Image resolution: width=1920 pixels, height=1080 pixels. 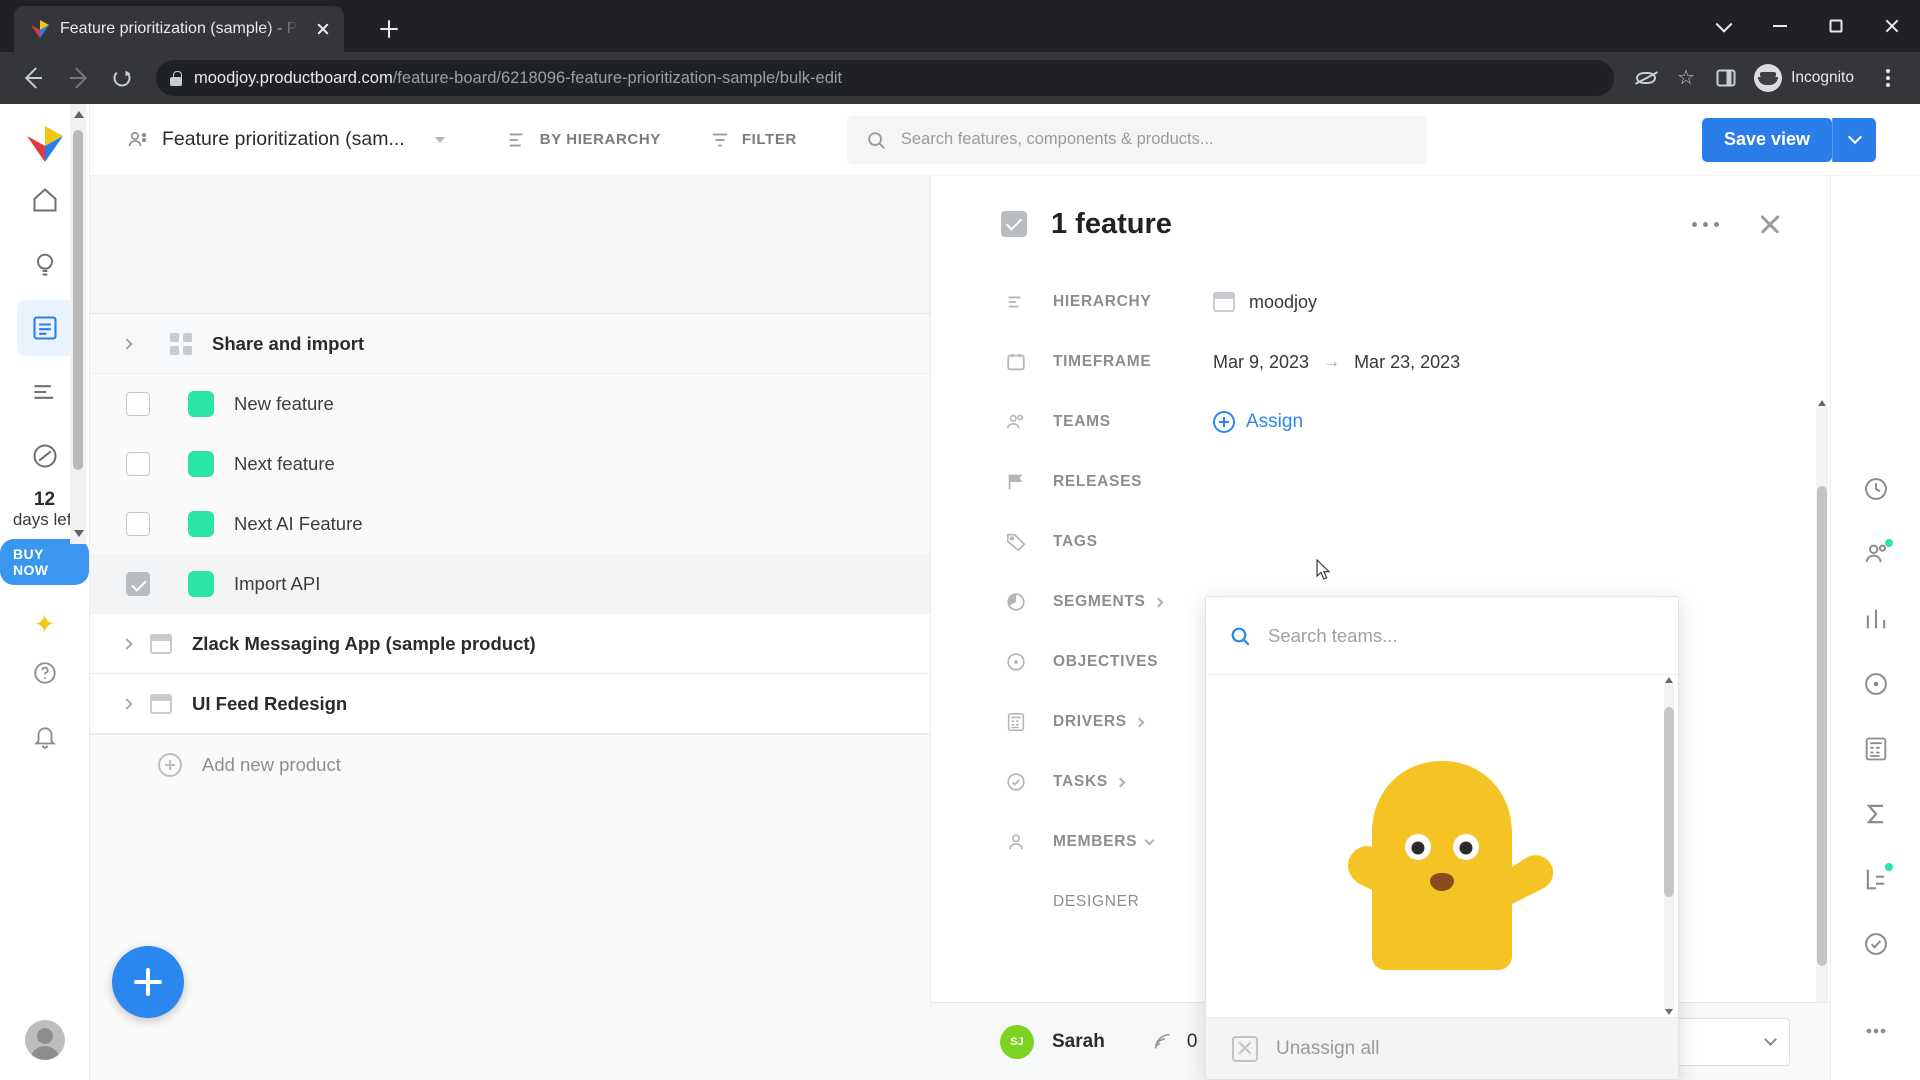 What do you see at coordinates (44, 1040) in the screenshot?
I see `user-avatar` at bounding box center [44, 1040].